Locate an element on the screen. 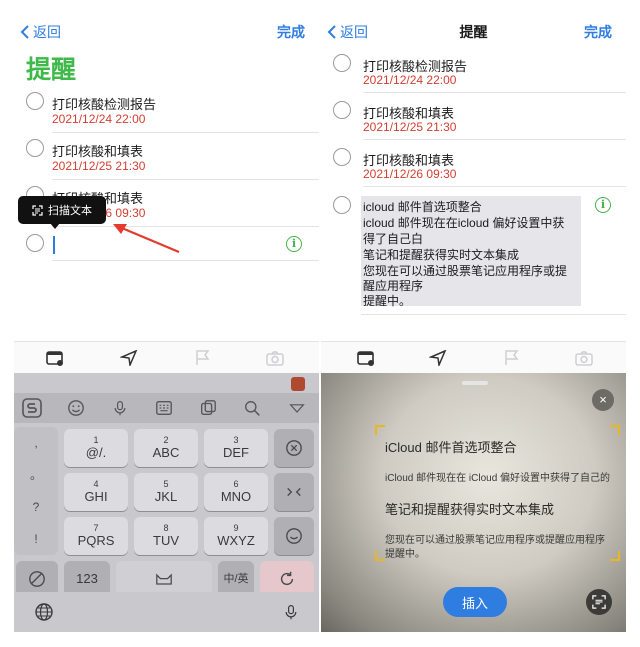 The image size is (640, 647). key-8: 8 TUV is located at coordinates (166, 536).